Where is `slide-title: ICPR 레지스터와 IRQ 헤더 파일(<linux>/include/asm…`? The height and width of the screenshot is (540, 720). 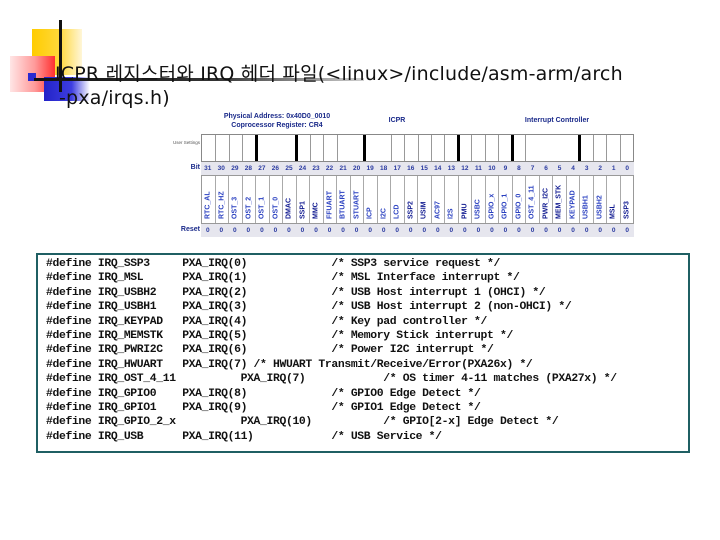
slide-title: ICPR 레지스터와 IRQ 헤더 파일(<linux>/include/asm… is located at coordinates (339, 86).